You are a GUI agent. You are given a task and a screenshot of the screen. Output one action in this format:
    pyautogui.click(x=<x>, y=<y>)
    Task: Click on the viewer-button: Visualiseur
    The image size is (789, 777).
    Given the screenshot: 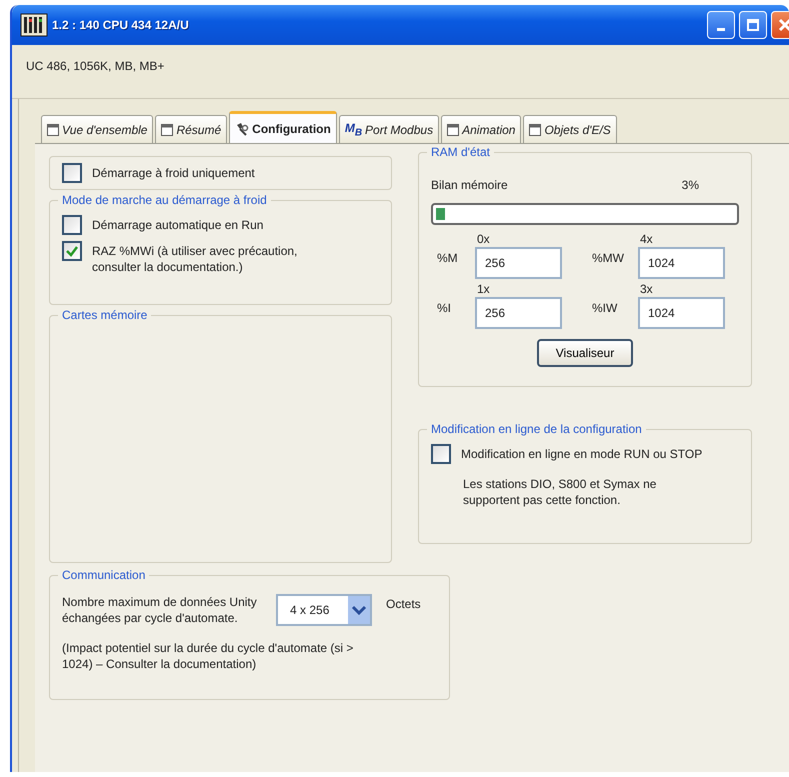 What is the action you would take?
    pyautogui.click(x=585, y=353)
    